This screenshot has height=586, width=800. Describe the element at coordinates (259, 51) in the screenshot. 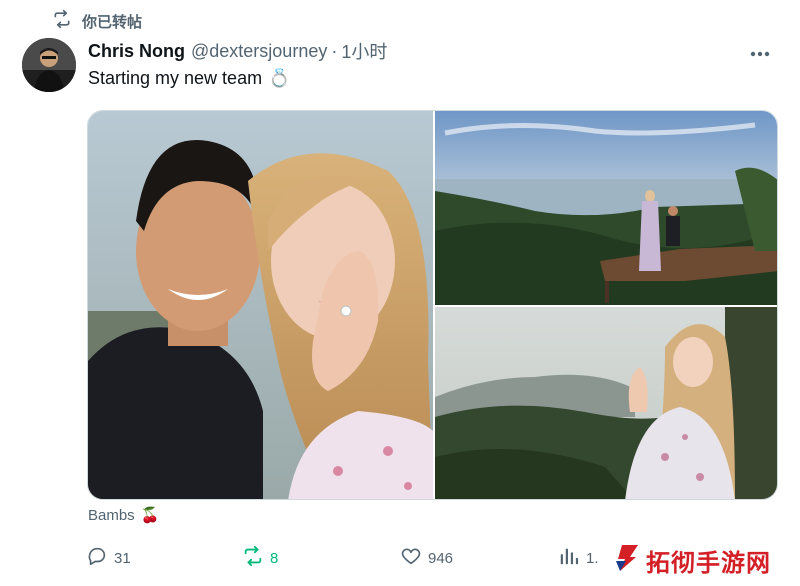

I see `author-handle: @dextersjourney` at that location.